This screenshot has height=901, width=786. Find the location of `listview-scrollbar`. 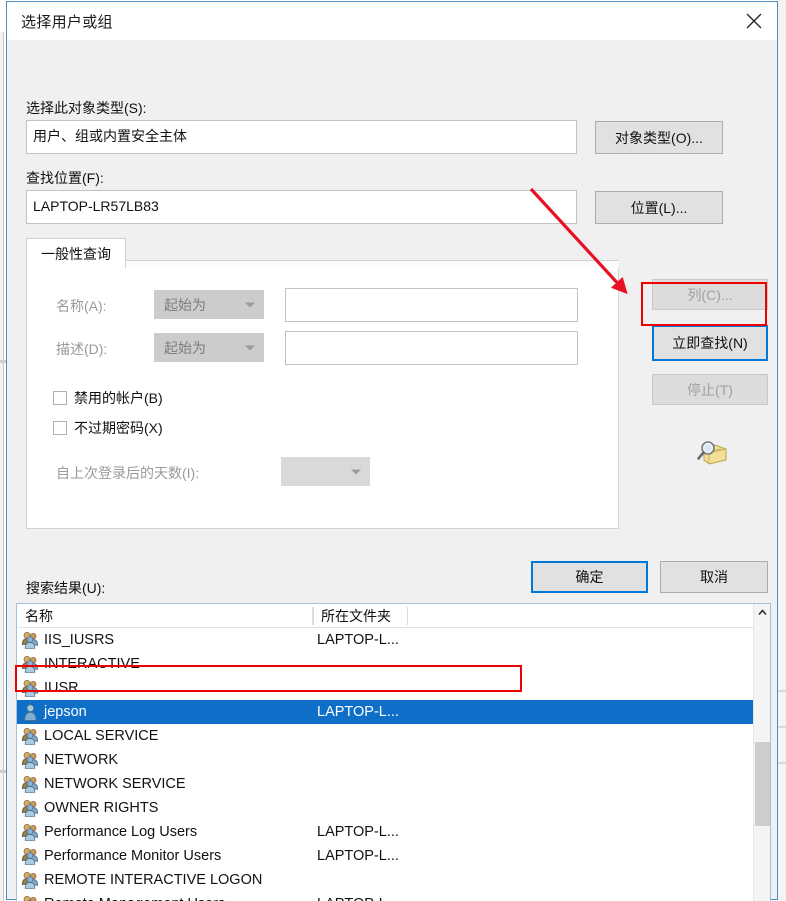

listview-scrollbar is located at coordinates (761, 752).